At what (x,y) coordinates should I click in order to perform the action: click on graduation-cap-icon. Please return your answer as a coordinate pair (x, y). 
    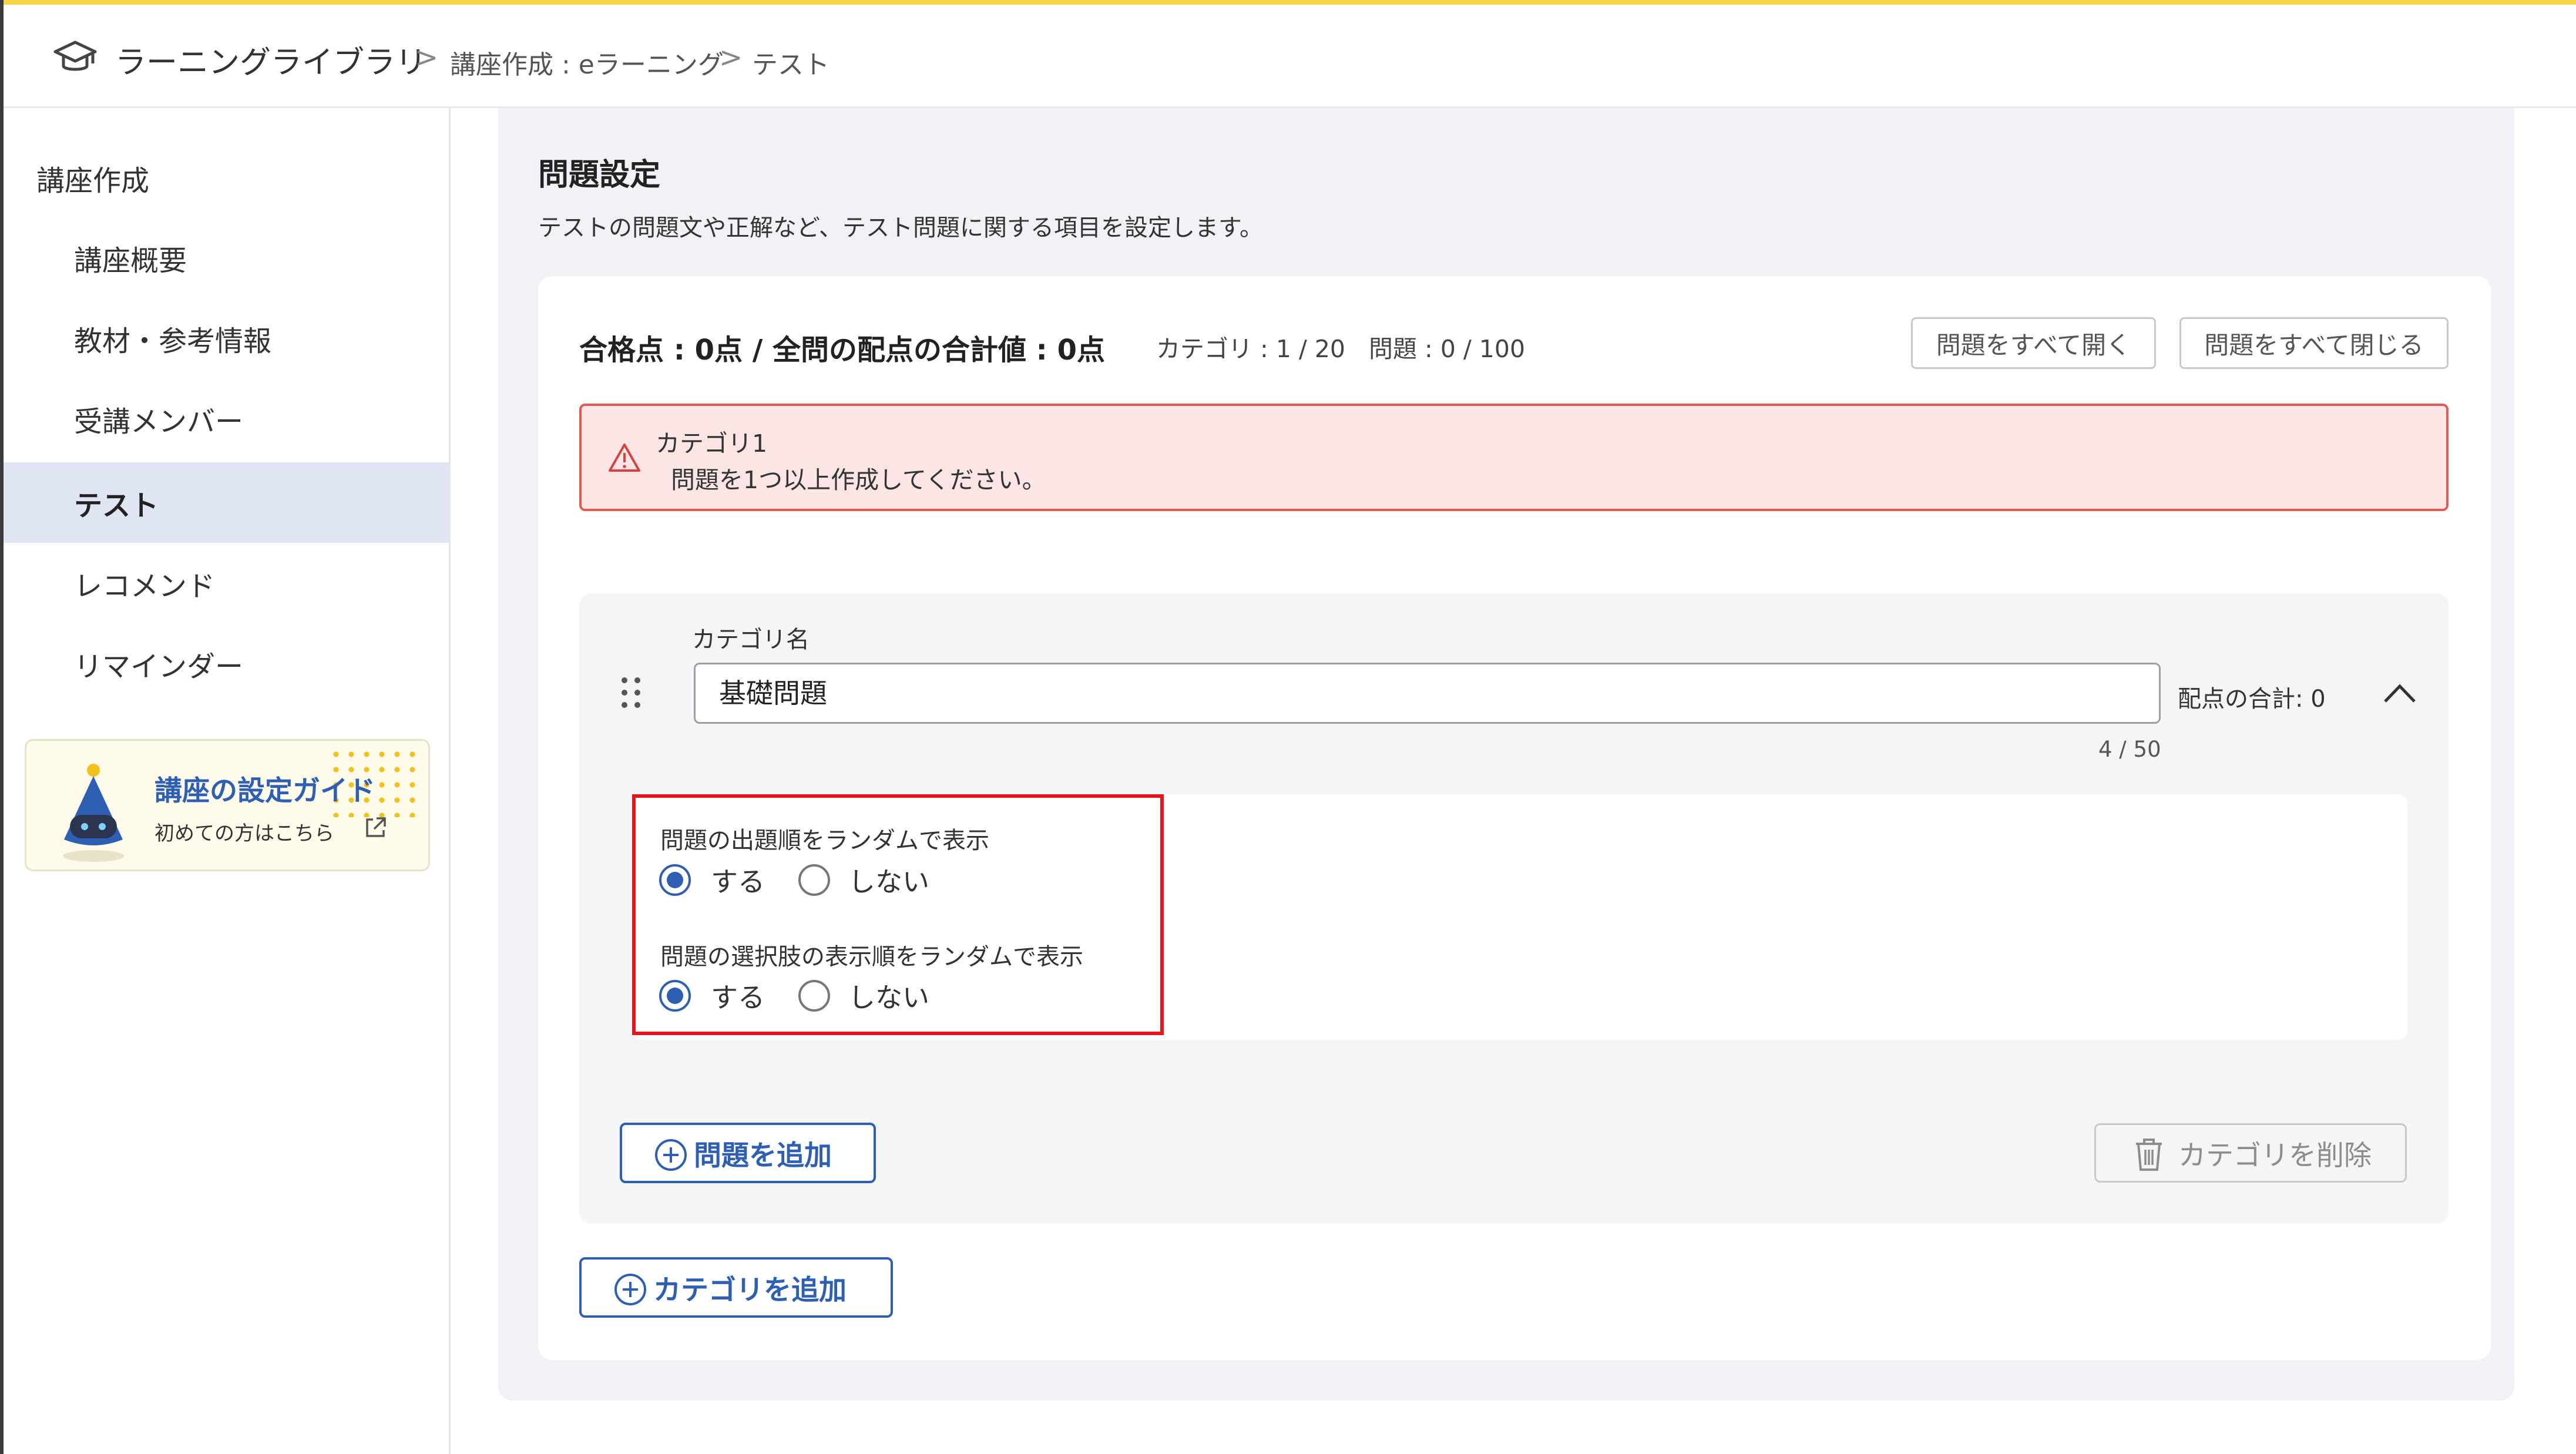
    Looking at the image, I should click on (75, 57).